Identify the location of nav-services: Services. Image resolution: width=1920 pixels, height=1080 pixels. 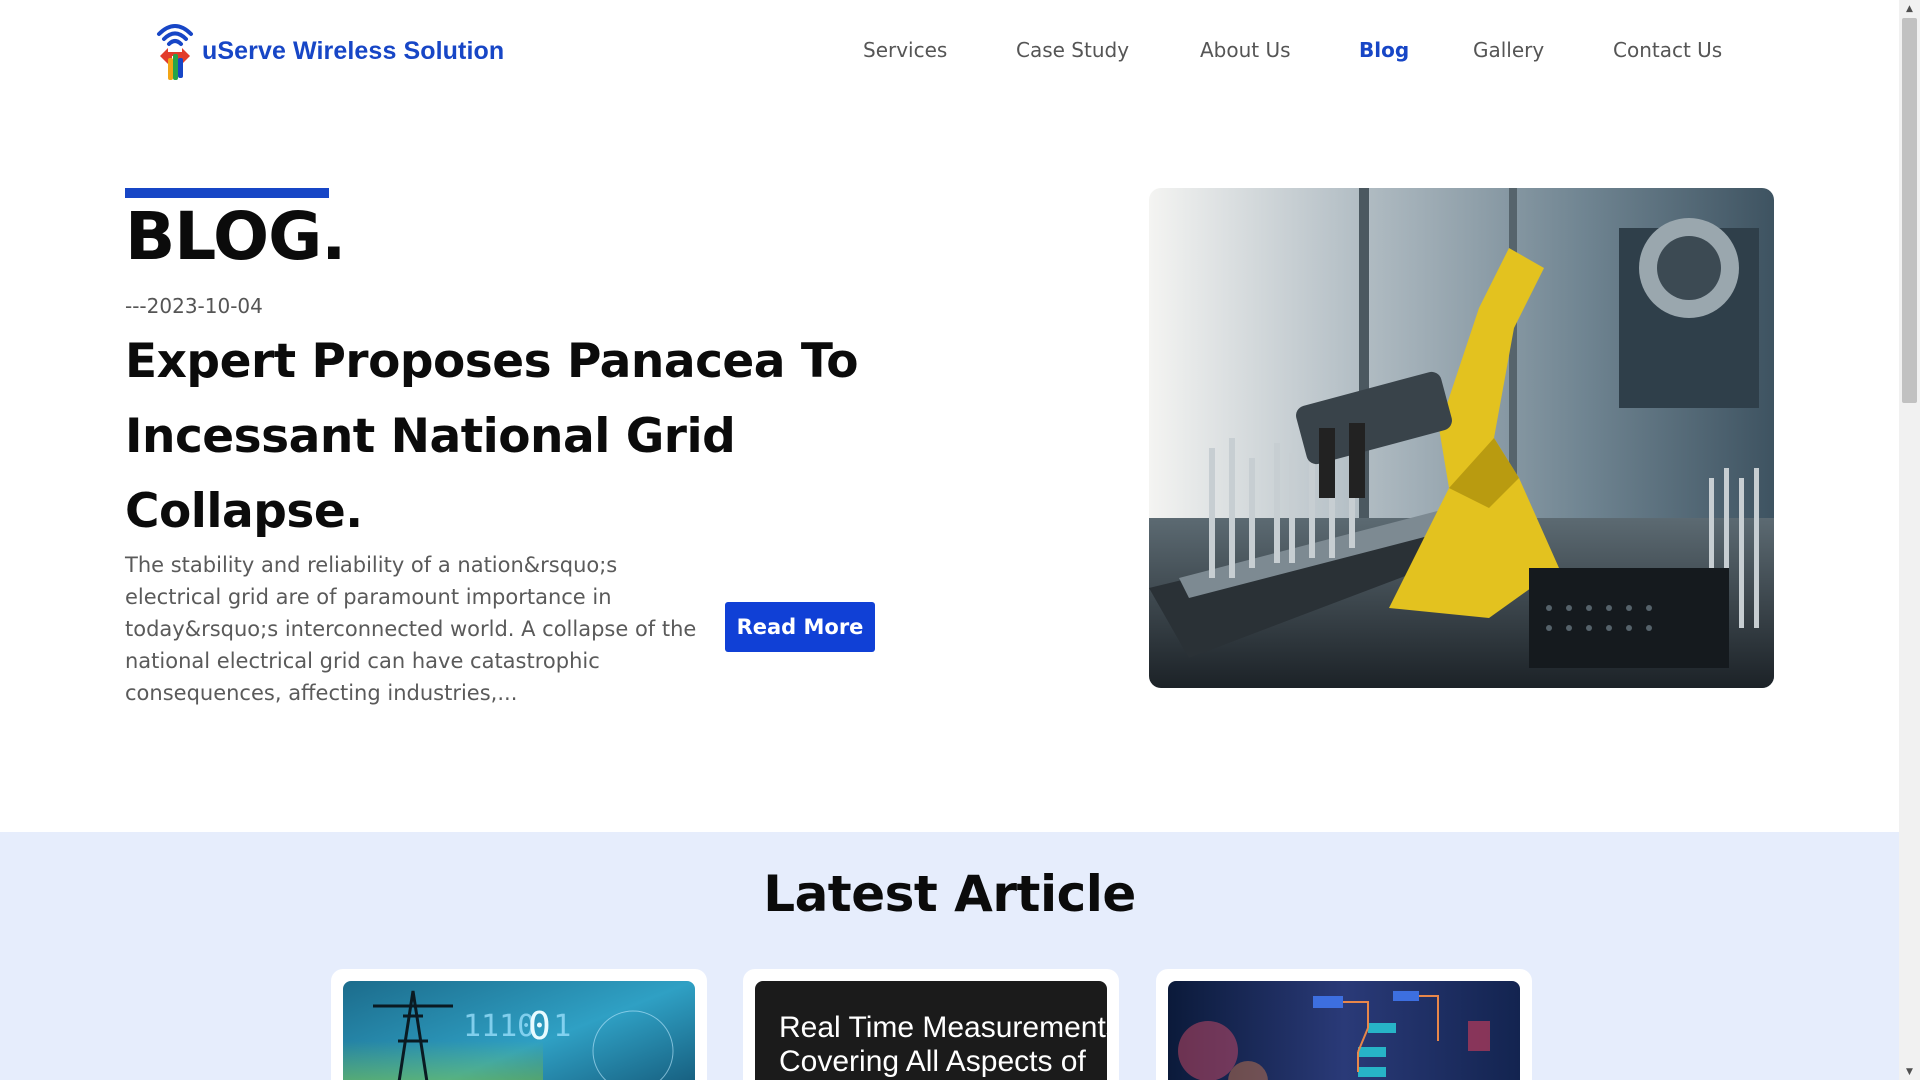
(905, 50).